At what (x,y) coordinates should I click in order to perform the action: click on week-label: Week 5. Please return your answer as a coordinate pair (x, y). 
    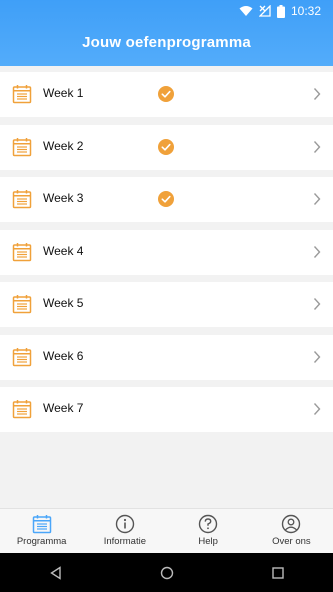
    Looking at the image, I should click on (63, 303).